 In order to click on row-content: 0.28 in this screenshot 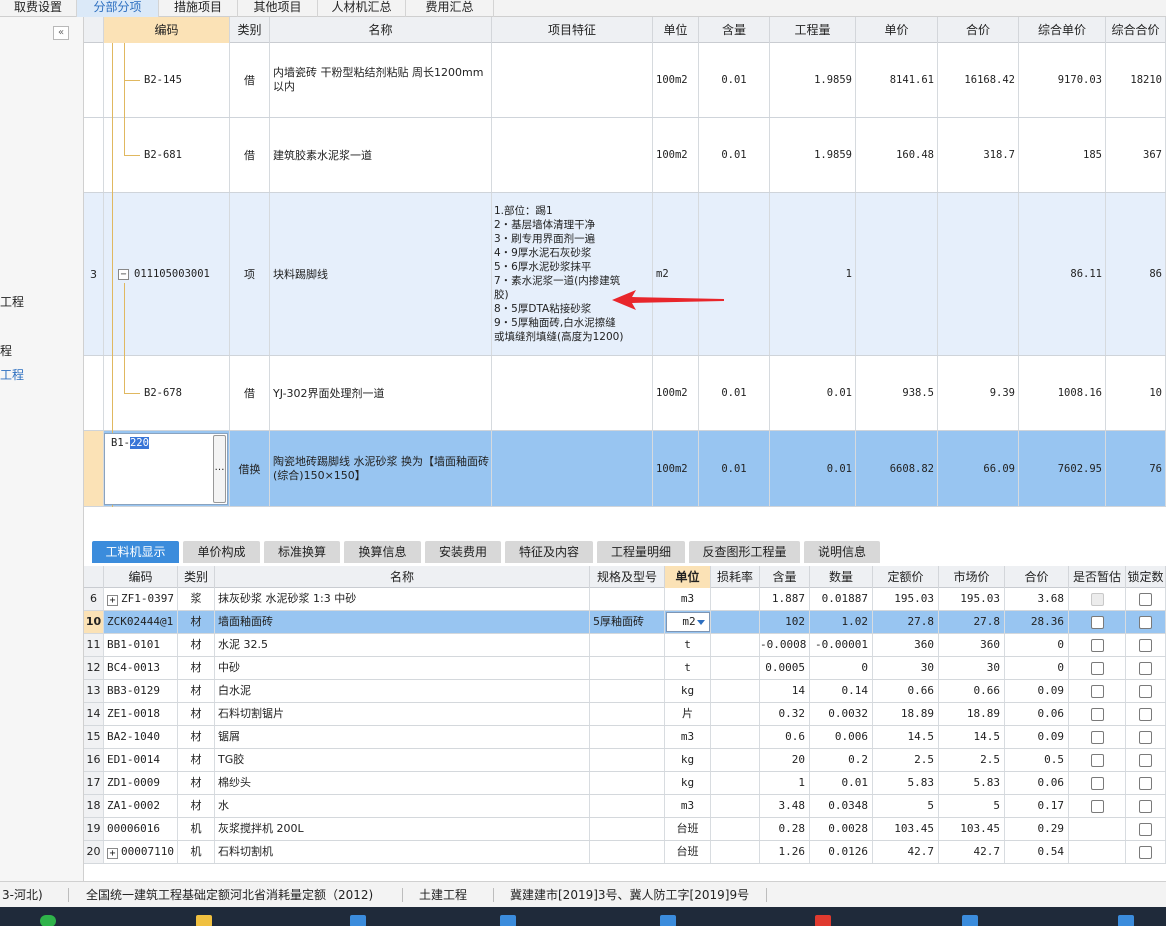, I will do `click(785, 829)`.